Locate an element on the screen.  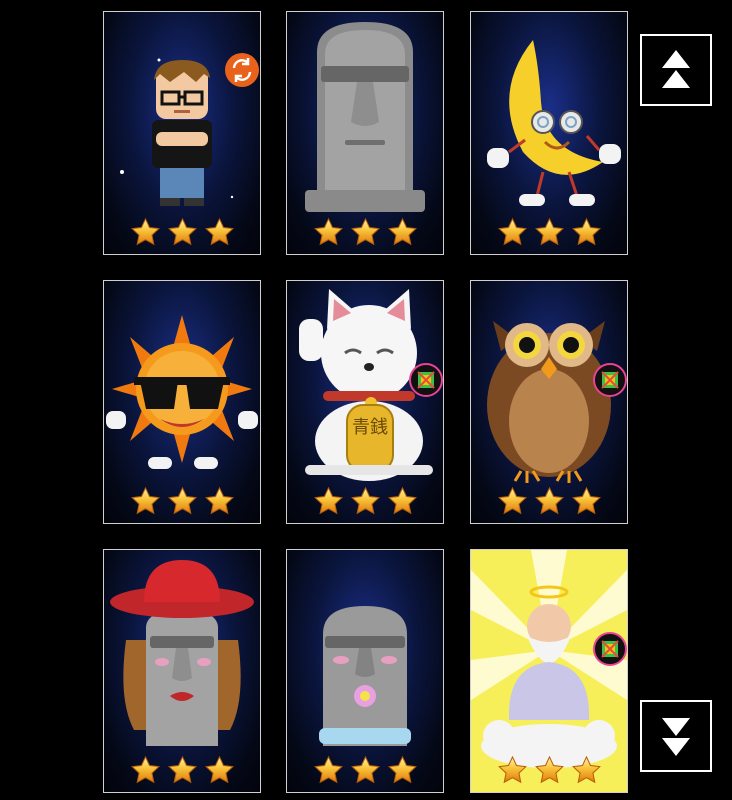
swap-icon is located at coordinates (242, 70).